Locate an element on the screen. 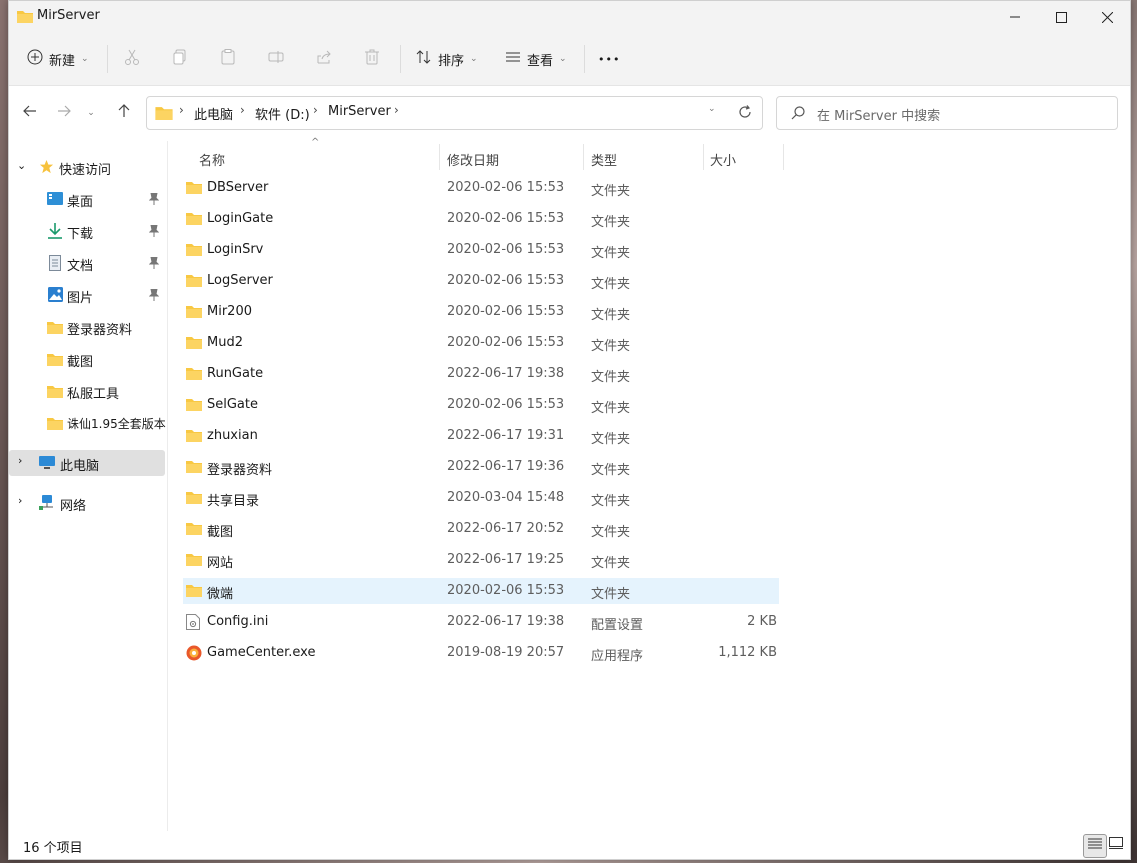 The image size is (1137, 863). window-title: MirServer is located at coordinates (68, 15).